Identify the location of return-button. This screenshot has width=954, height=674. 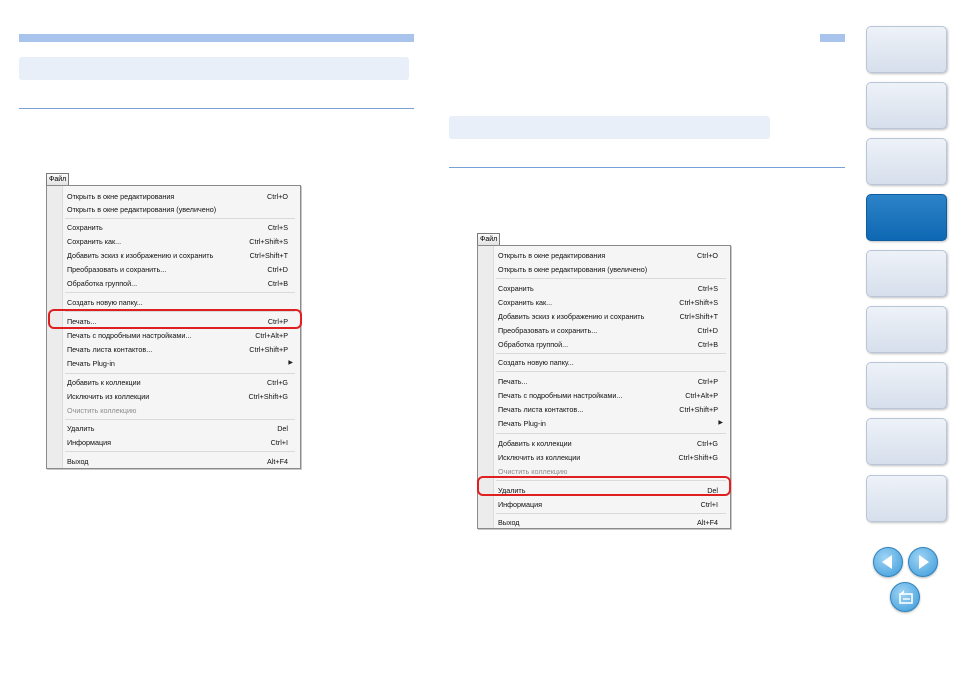
(905, 597).